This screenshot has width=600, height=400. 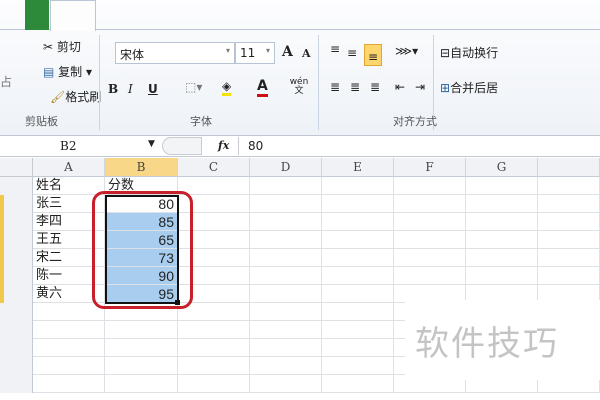 I want to click on paste-button: 占, so click(x=6, y=81).